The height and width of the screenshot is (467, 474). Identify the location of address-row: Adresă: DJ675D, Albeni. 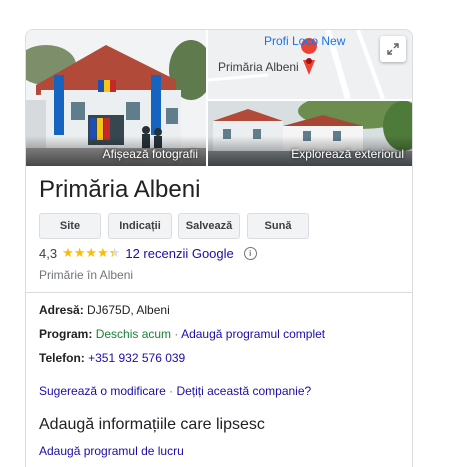
(104, 310).